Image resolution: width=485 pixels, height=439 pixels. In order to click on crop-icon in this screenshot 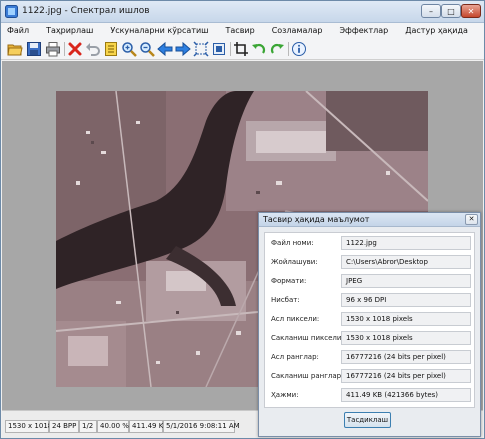, I will do `click(241, 49)`.